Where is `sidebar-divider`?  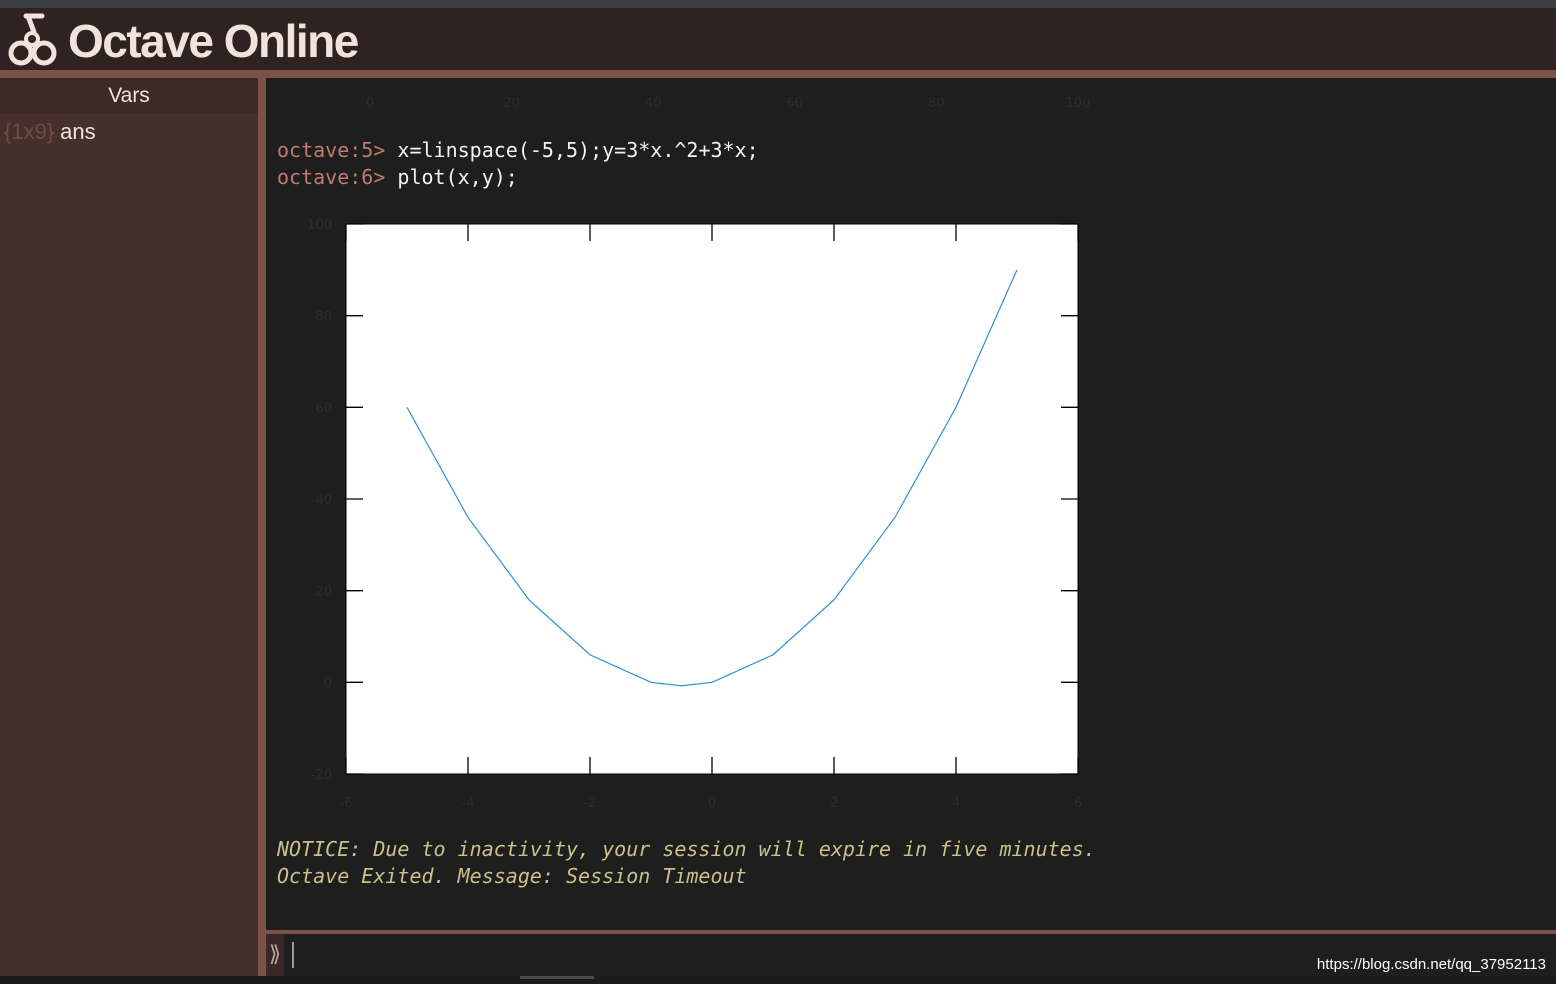 sidebar-divider is located at coordinates (262, 527).